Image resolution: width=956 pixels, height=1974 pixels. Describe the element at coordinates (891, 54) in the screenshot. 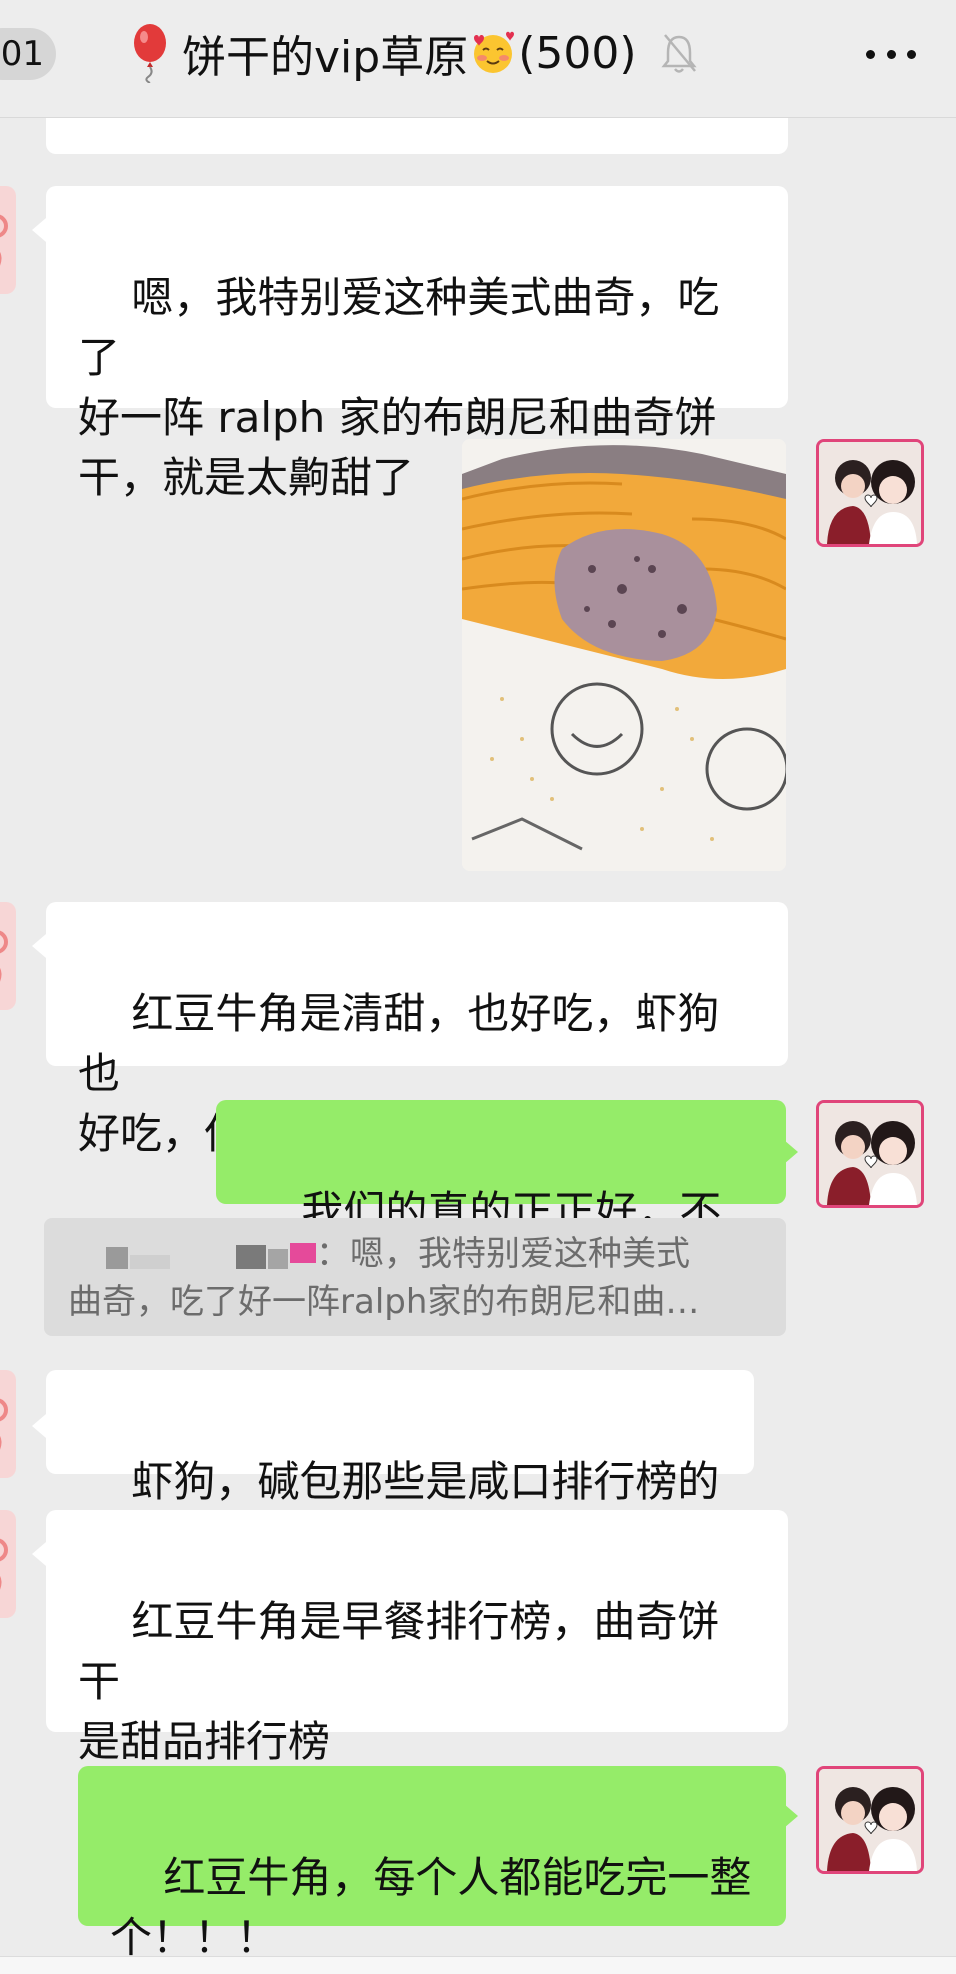

I see `more-icon` at that location.